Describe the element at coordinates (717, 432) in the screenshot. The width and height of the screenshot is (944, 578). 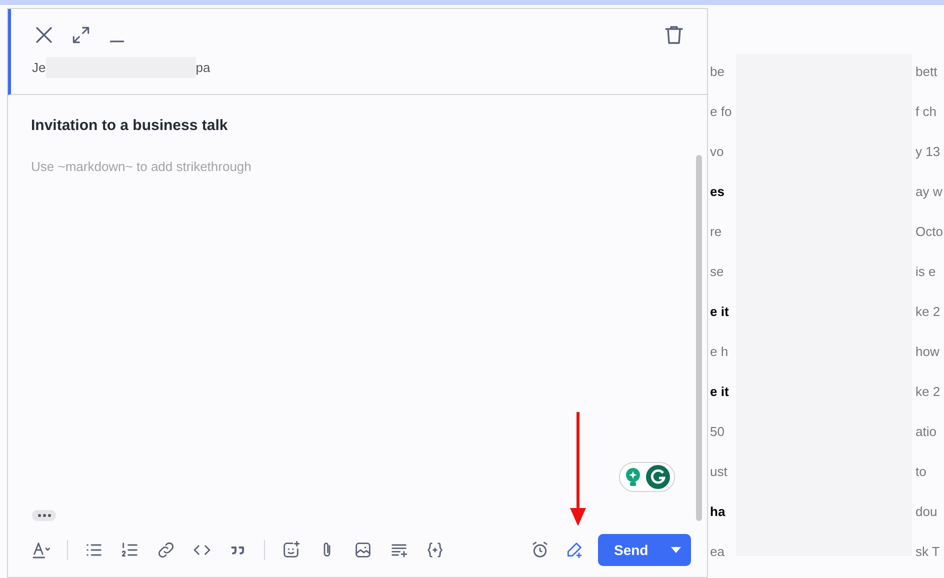
I see `message-snippet: 50` at that location.